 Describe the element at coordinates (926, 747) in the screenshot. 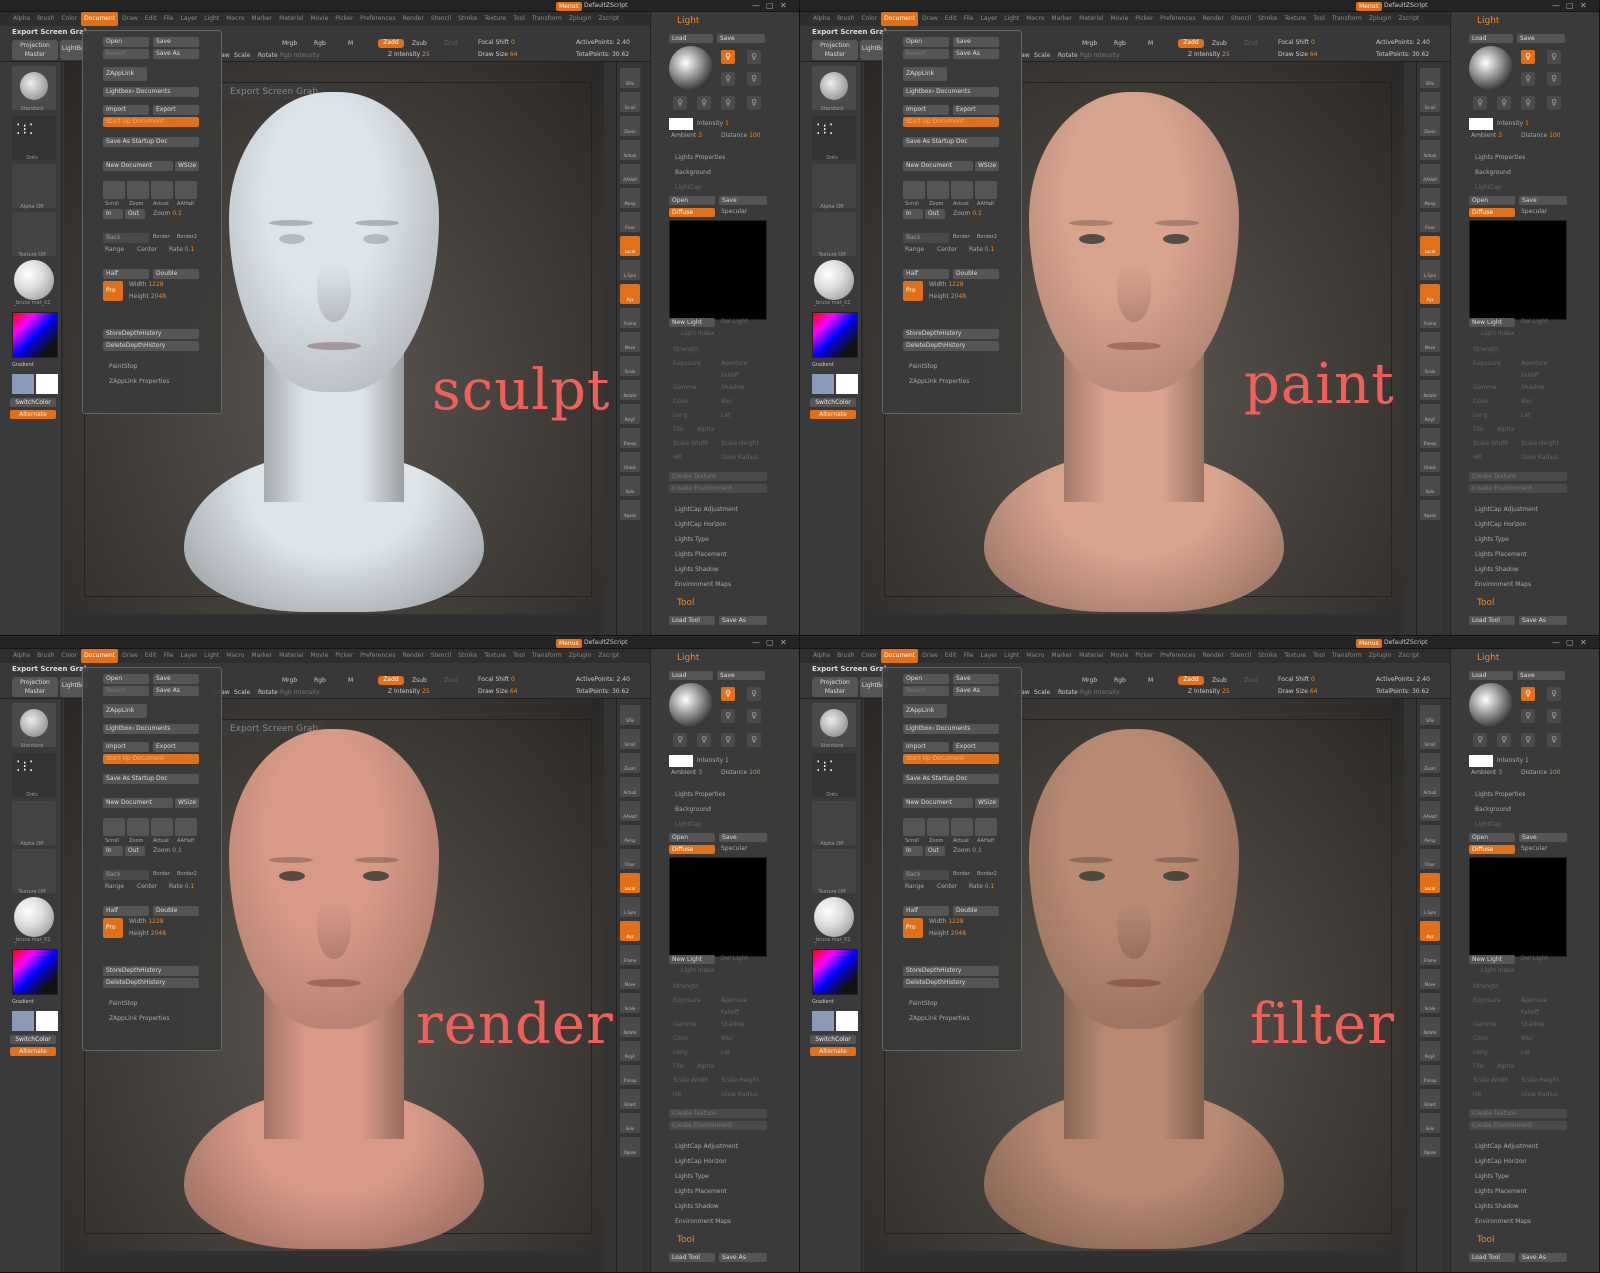

I see `import-button: Import` at that location.